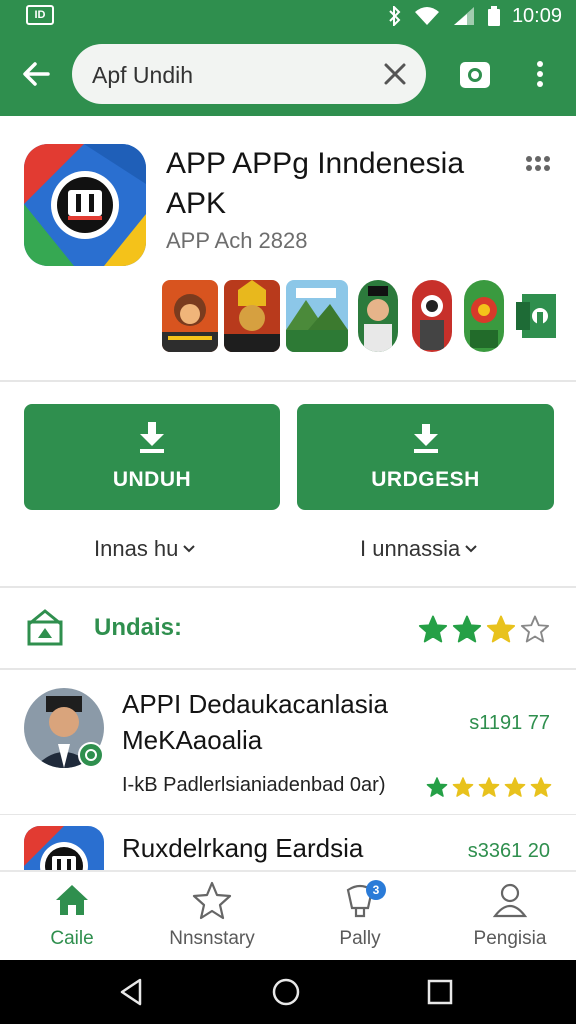  I want to click on region-dropdown-value: I unnassia, so click(410, 548).